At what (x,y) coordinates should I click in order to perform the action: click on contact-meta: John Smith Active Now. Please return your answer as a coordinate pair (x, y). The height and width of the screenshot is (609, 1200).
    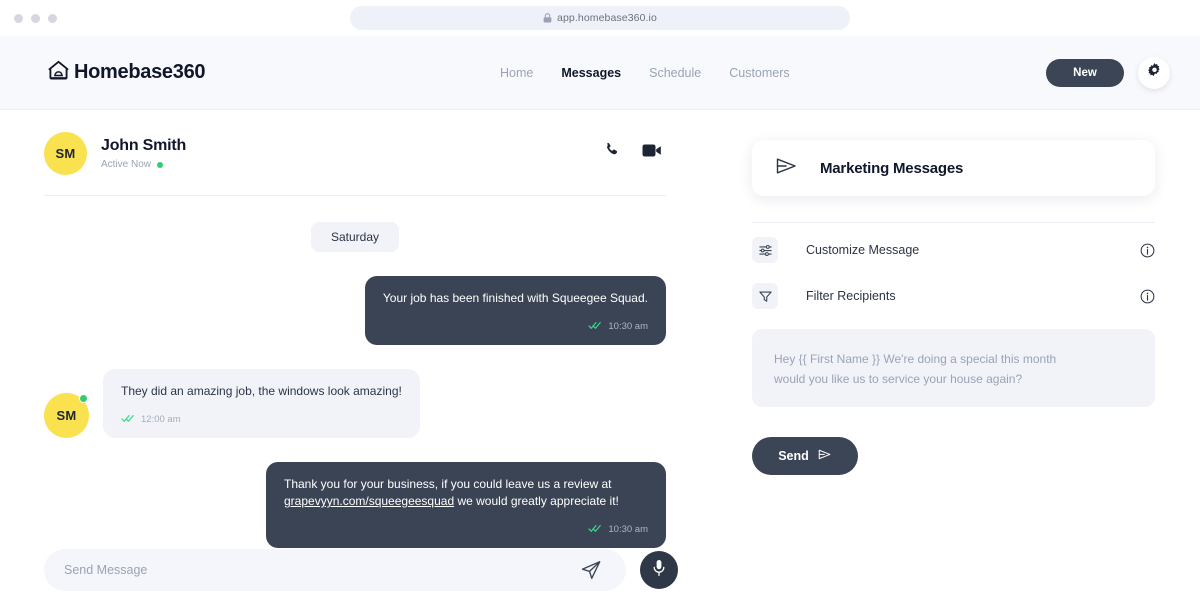
    Looking at the image, I should click on (143, 153).